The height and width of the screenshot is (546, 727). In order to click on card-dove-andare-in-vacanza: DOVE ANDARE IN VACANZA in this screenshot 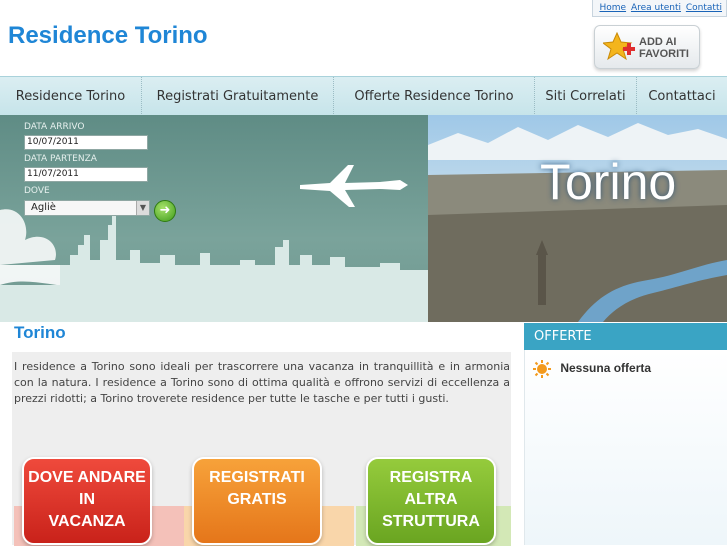, I will do `click(87, 501)`.